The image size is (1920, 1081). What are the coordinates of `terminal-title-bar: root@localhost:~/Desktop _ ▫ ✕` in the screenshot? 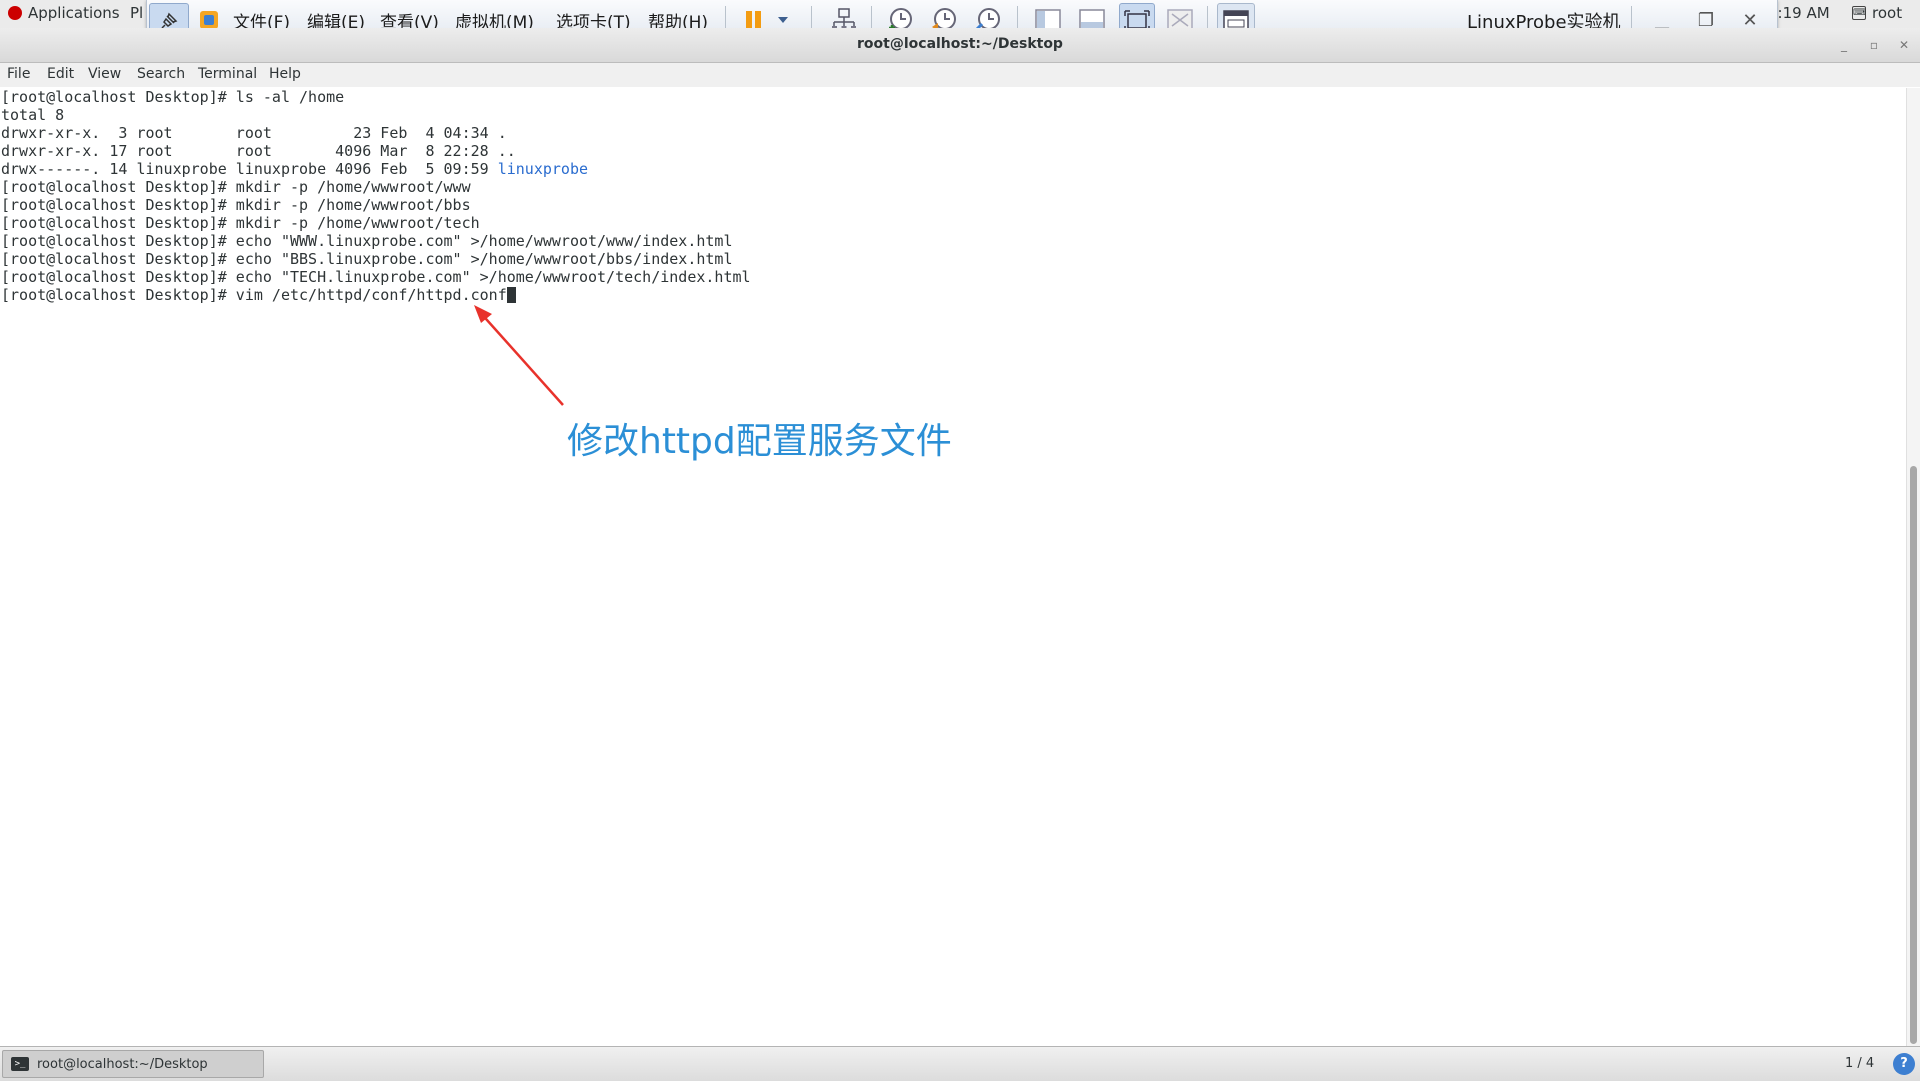 It's located at (960, 45).